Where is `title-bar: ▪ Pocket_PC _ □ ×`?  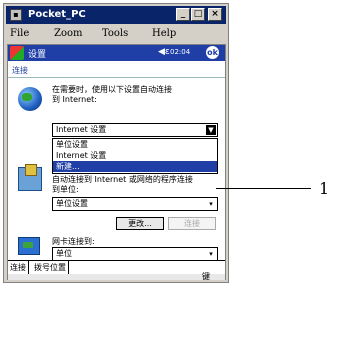
title-bar: ▪ Pocket_PC _ □ × is located at coordinates (116, 15).